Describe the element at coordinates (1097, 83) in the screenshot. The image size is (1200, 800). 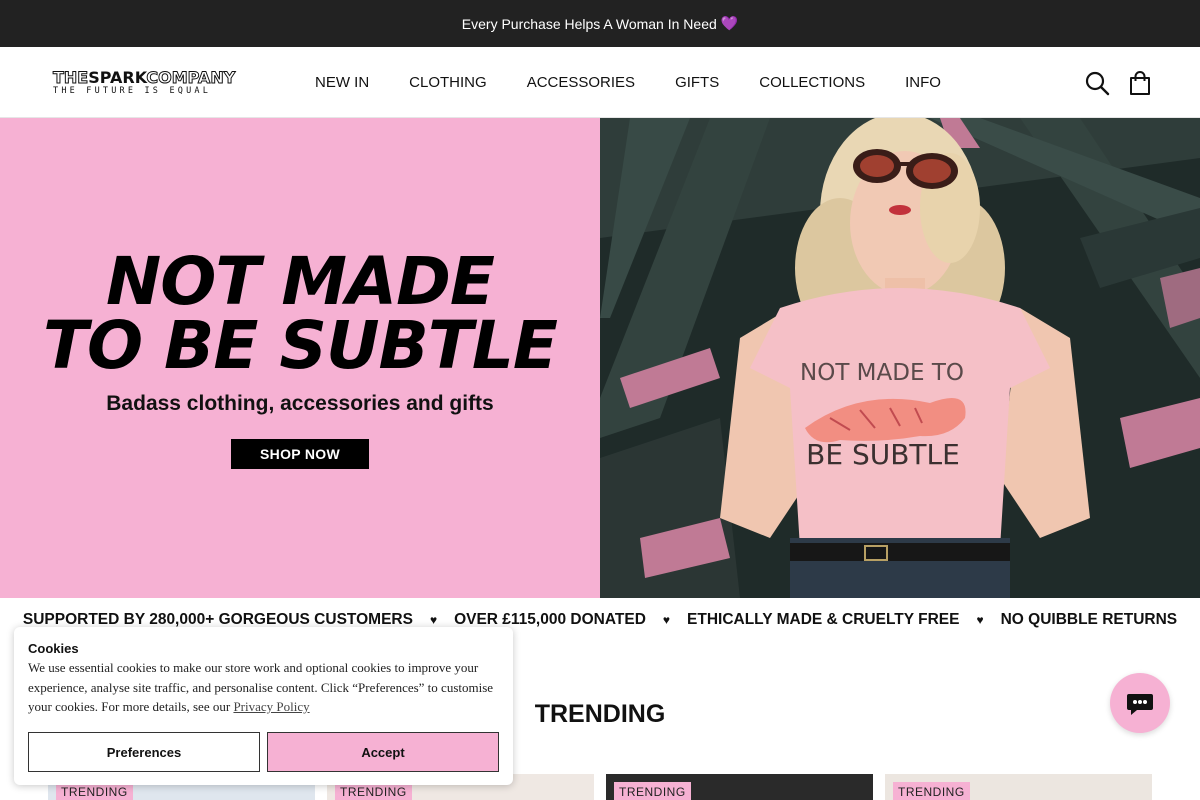
I see `search-icon` at that location.